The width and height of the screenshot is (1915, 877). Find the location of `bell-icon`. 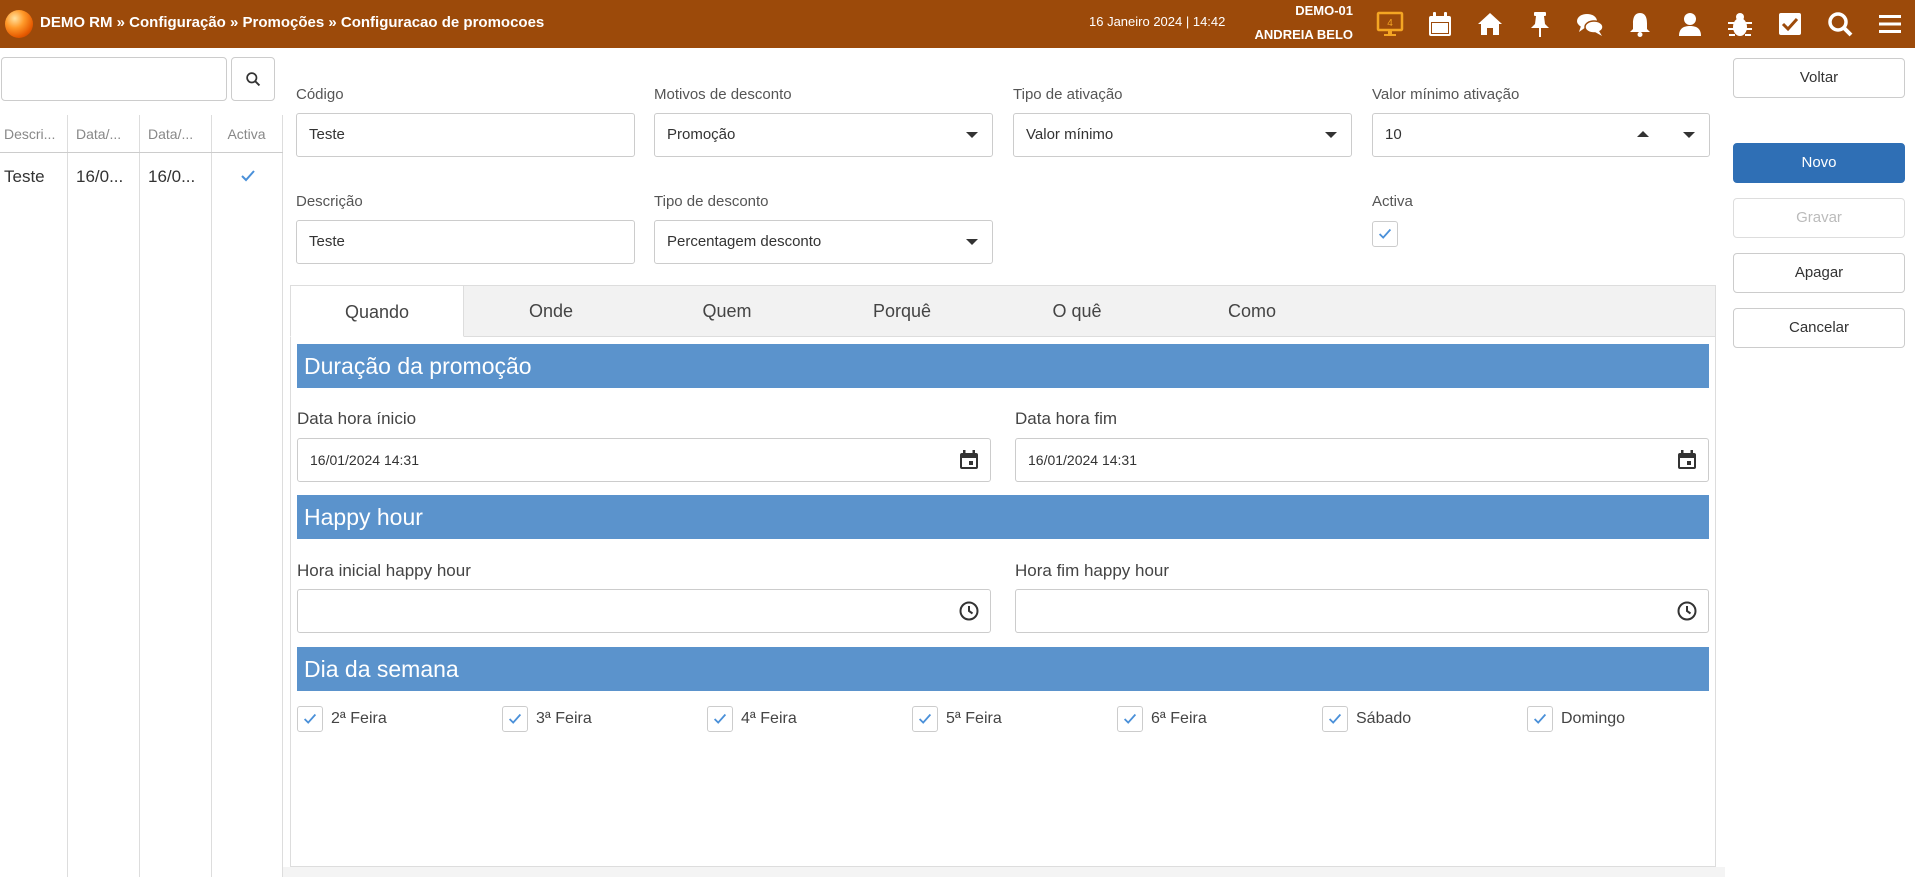

bell-icon is located at coordinates (1640, 24).